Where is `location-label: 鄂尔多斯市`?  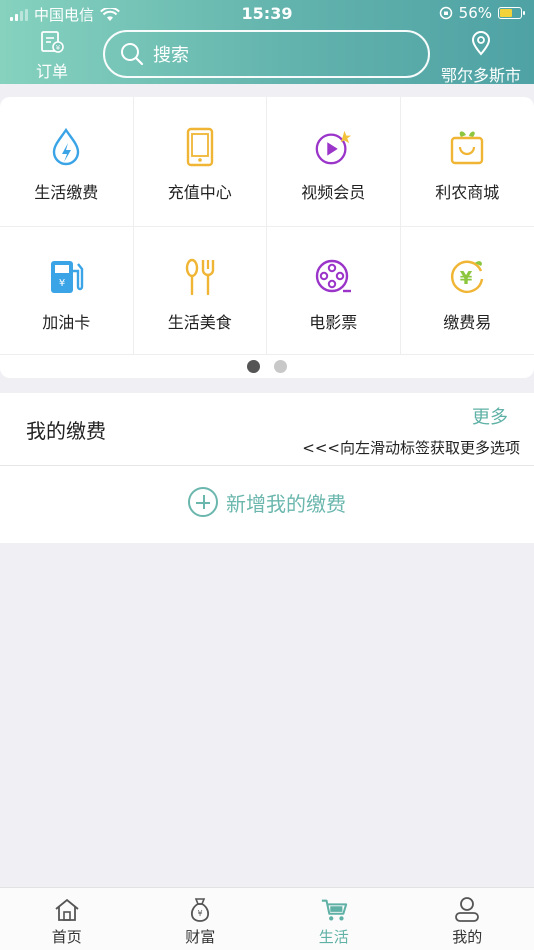 location-label: 鄂尔多斯市 is located at coordinates (480, 75).